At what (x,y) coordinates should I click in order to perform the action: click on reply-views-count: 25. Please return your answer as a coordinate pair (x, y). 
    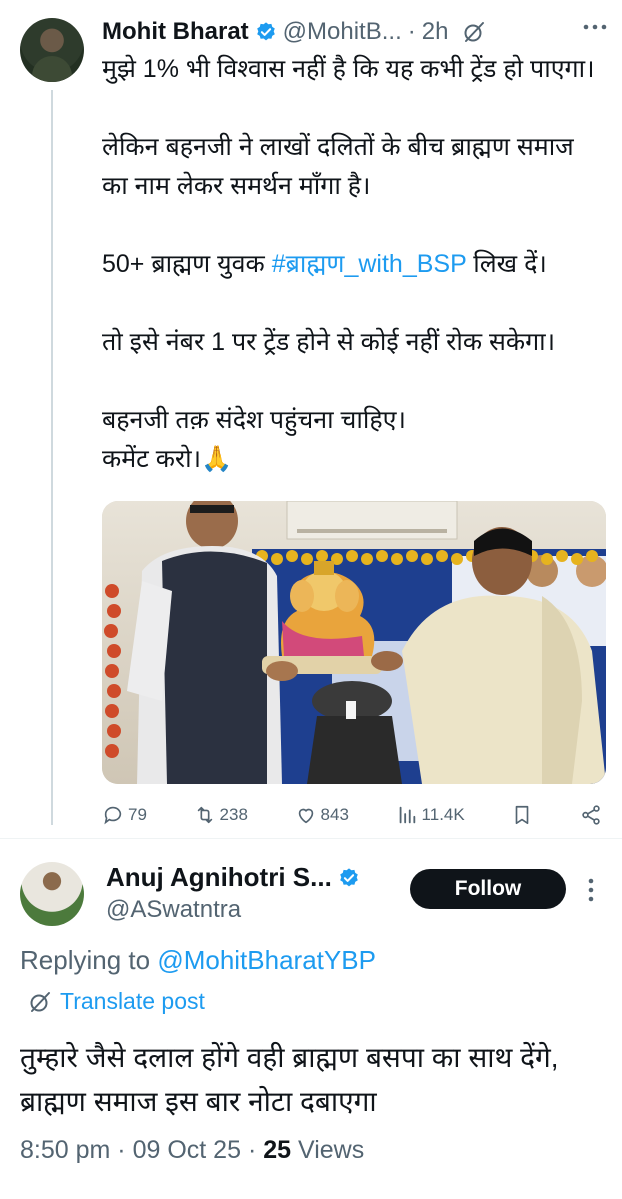
    Looking at the image, I should click on (277, 1150).